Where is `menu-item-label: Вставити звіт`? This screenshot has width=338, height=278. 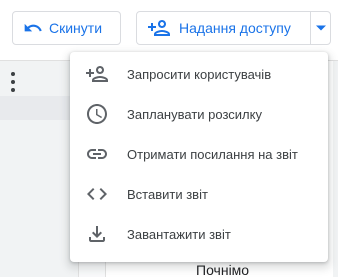
menu-item-label: Вставити звіт is located at coordinates (167, 194).